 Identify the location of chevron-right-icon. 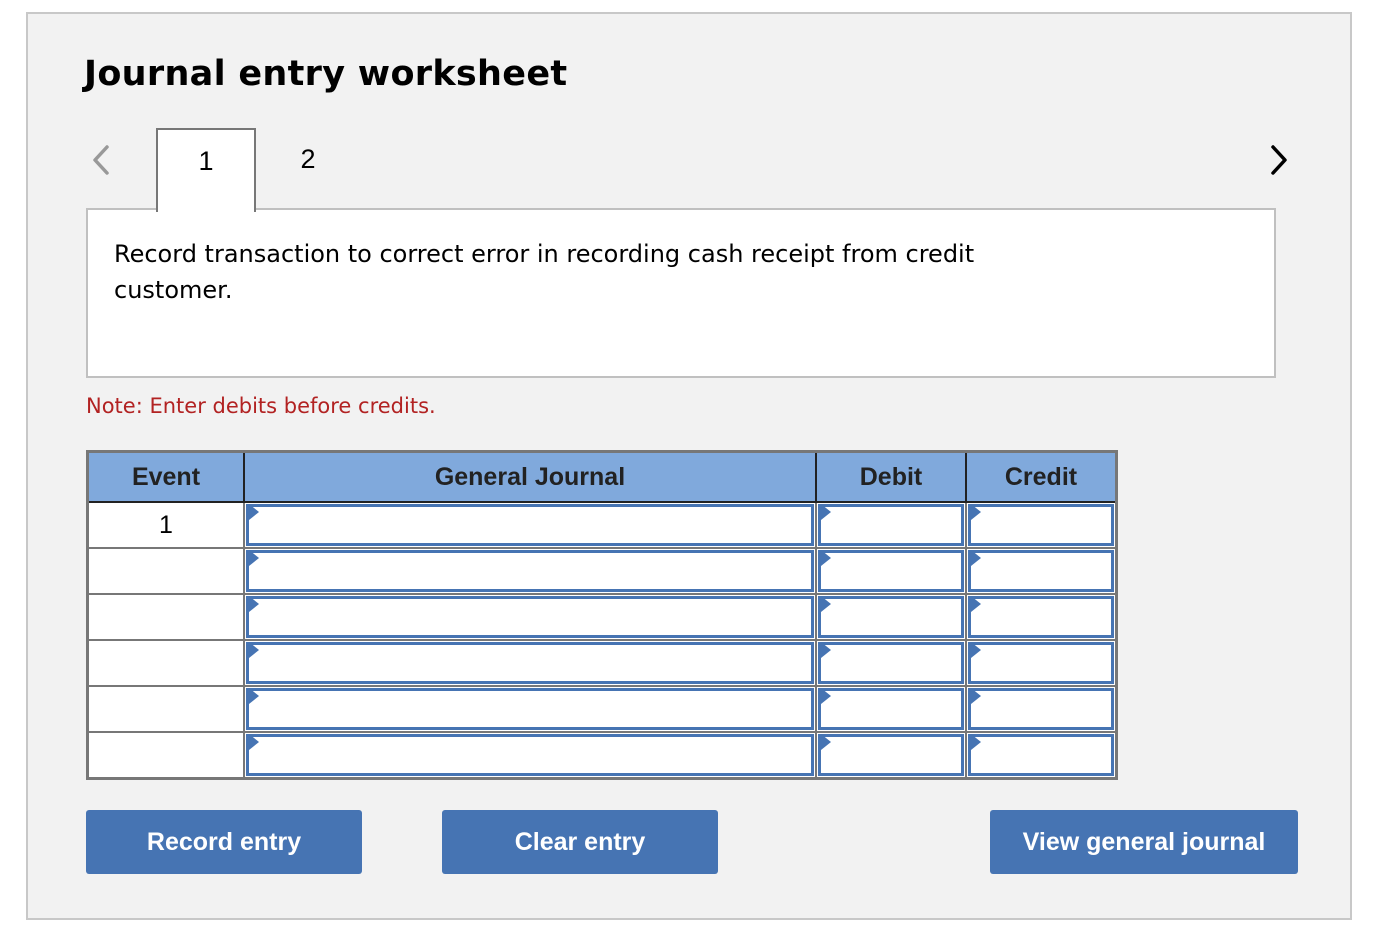
(1279, 160).